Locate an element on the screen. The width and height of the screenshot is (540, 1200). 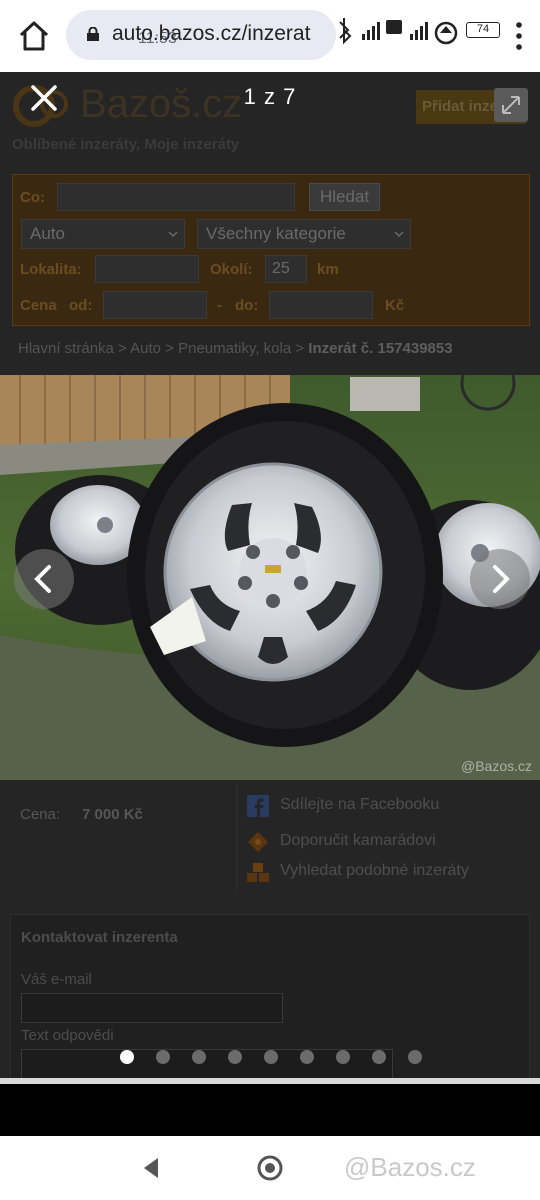
favorite-links: Oblíbené inzeráty, Moje inzeráty is located at coordinates (125, 144).